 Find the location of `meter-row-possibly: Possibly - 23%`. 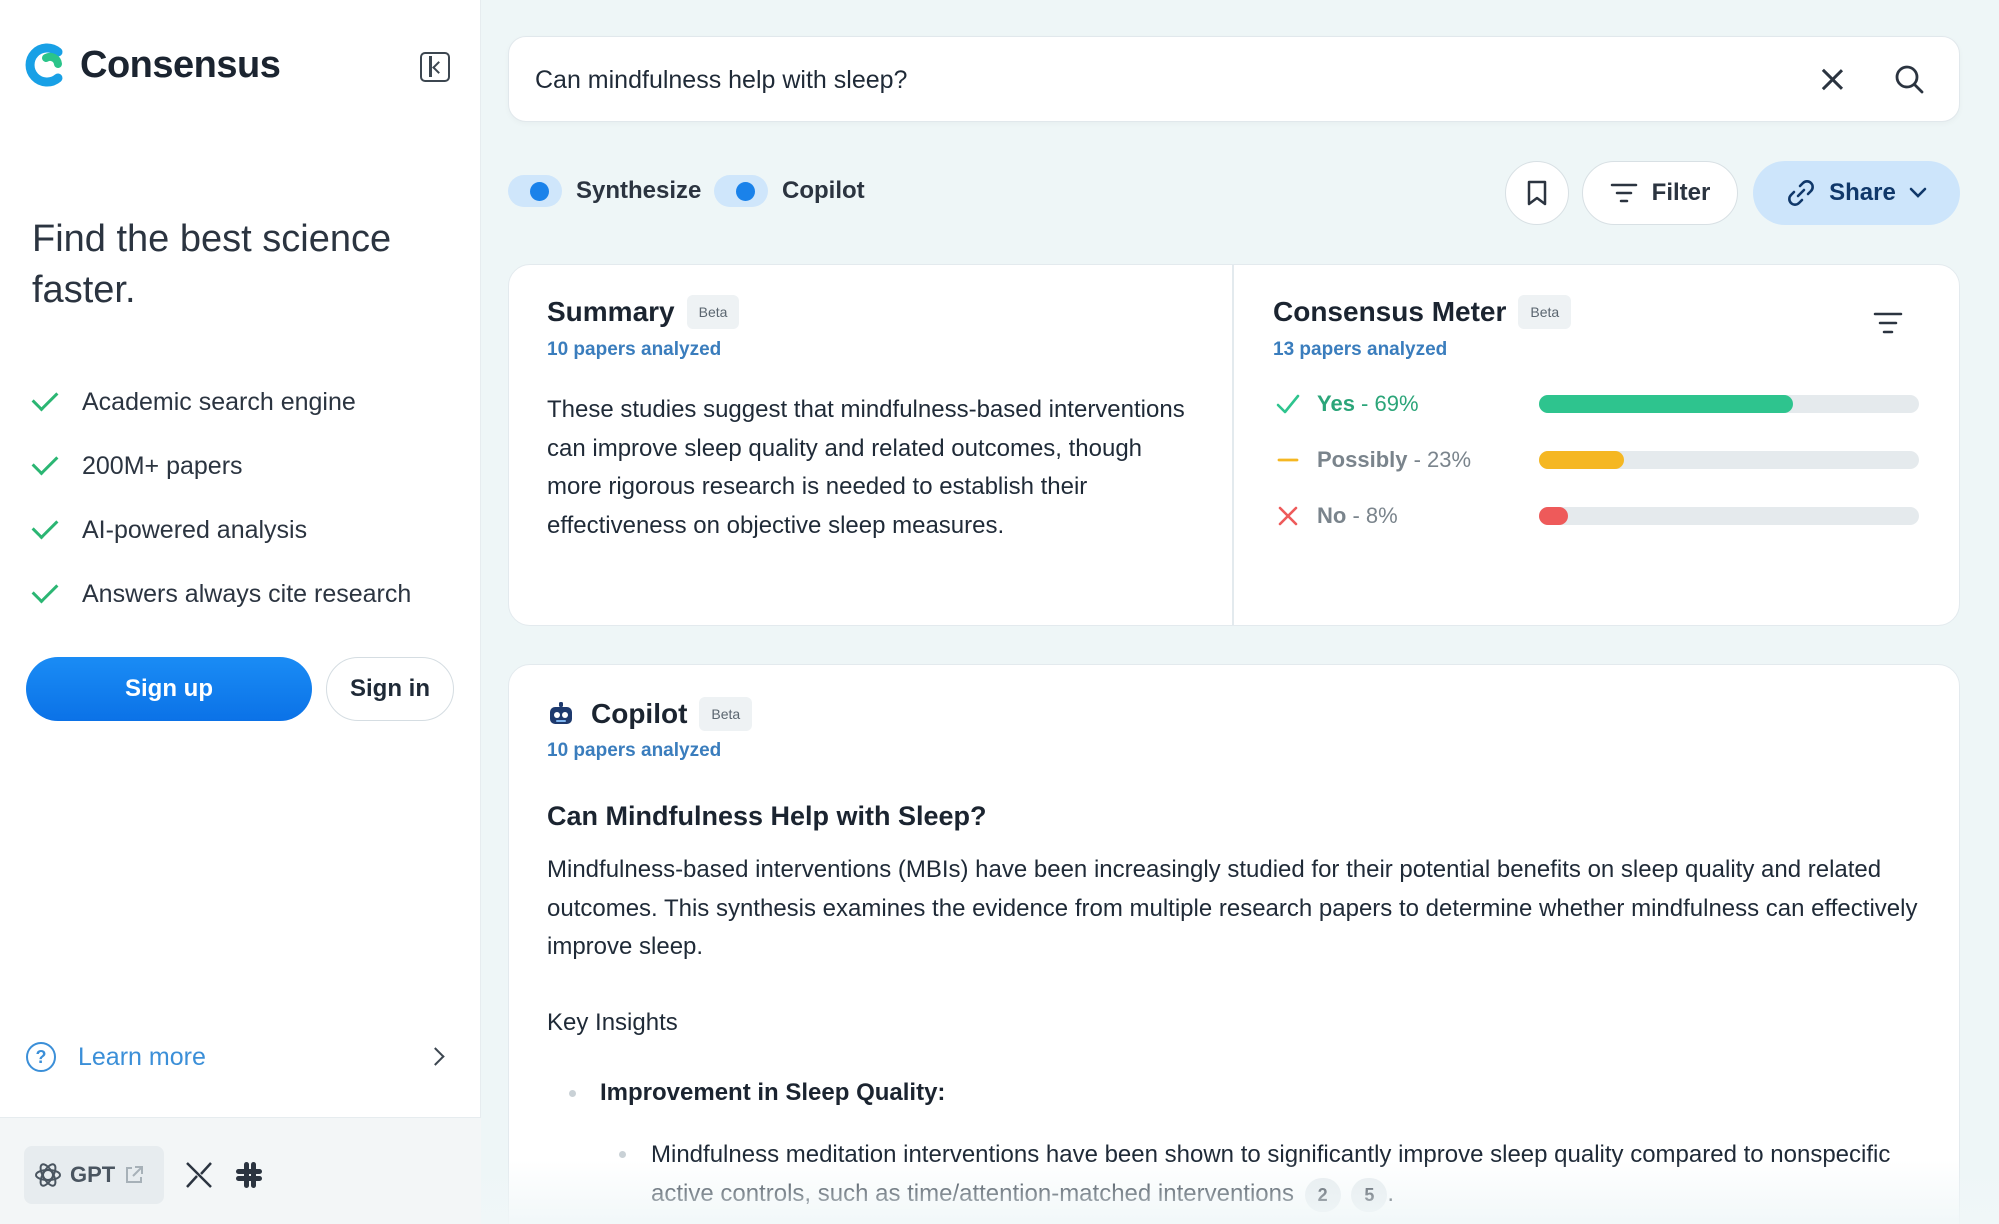

meter-row-possibly: Possibly - 23% is located at coordinates (1600, 460).